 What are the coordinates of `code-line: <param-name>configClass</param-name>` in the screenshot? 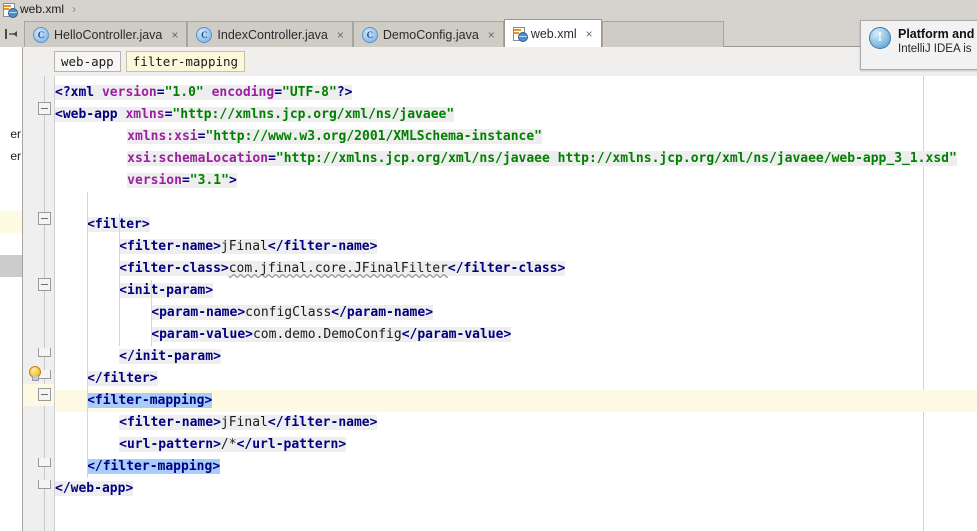 It's located at (516, 313).